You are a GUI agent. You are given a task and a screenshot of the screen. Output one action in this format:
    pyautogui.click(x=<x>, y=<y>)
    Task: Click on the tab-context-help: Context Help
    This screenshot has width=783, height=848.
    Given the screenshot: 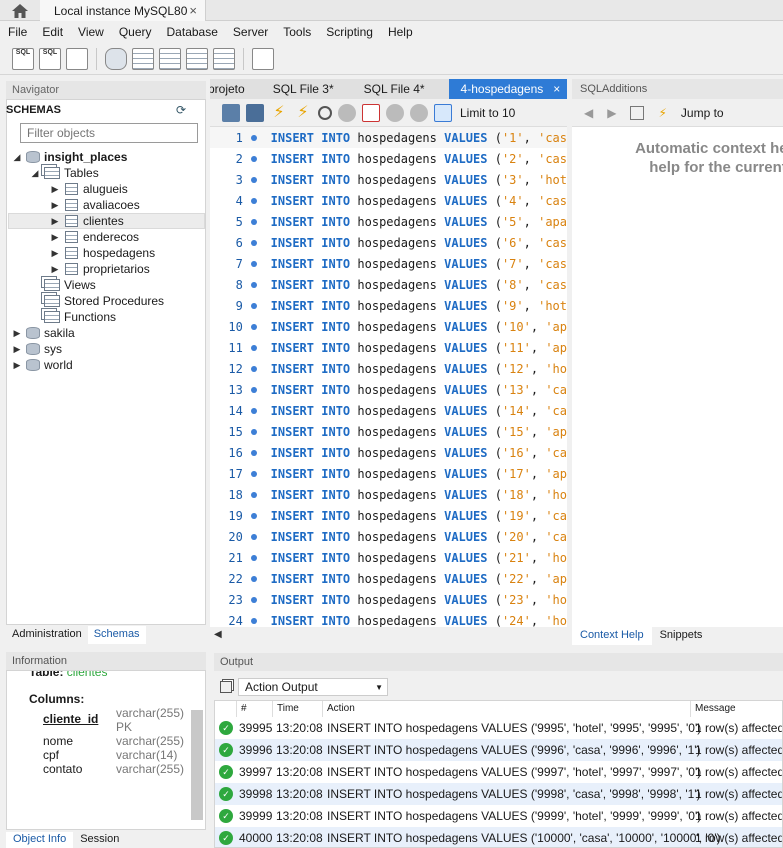 What is the action you would take?
    pyautogui.click(x=612, y=636)
    